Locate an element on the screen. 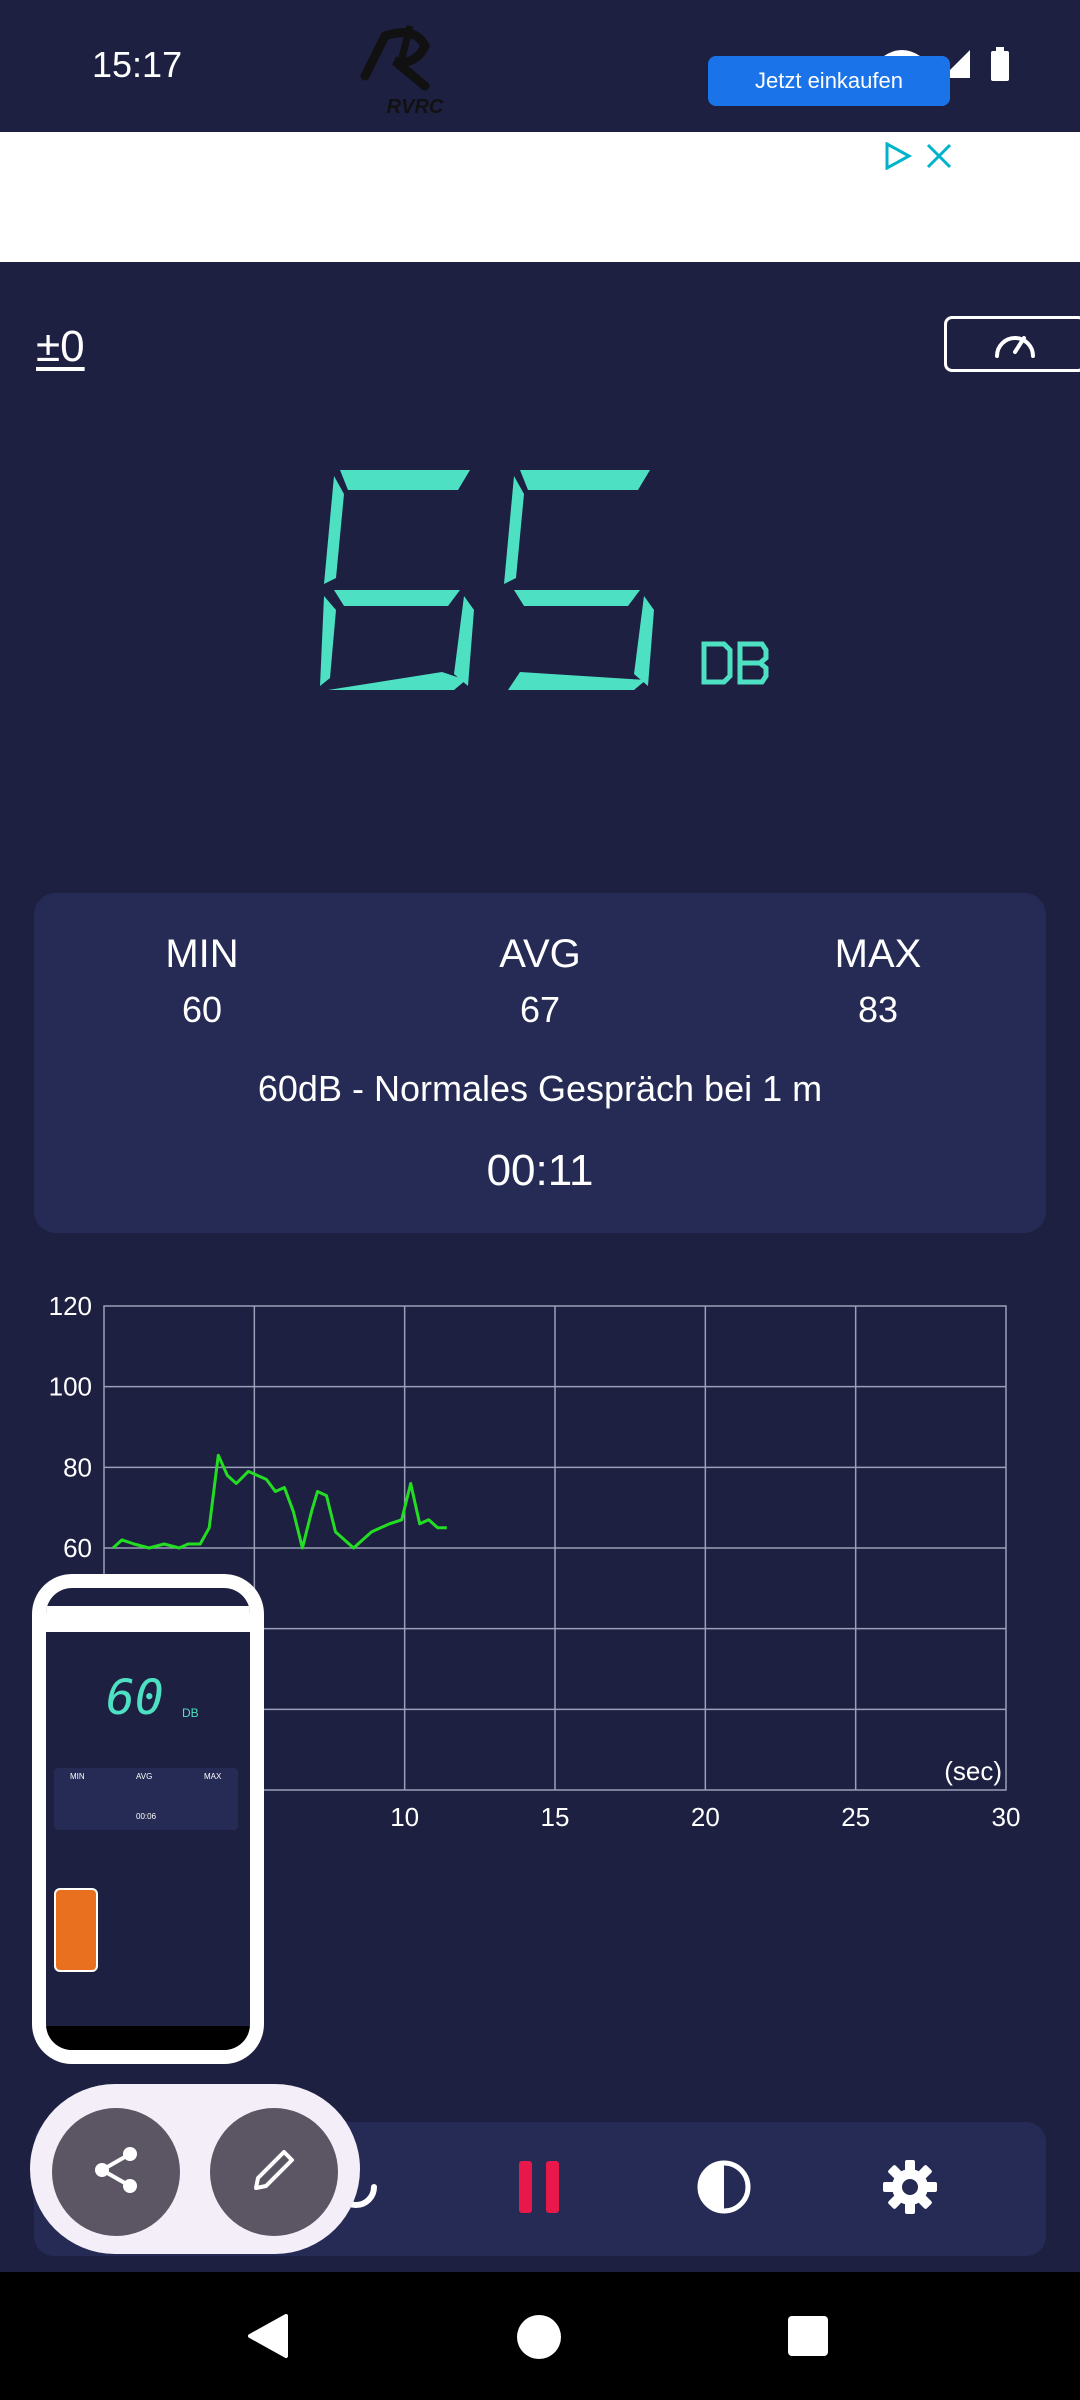 Image resolution: width=1080 pixels, height=2400 pixels. chart-y-tick-label: 60 is located at coordinates (77, 1548).